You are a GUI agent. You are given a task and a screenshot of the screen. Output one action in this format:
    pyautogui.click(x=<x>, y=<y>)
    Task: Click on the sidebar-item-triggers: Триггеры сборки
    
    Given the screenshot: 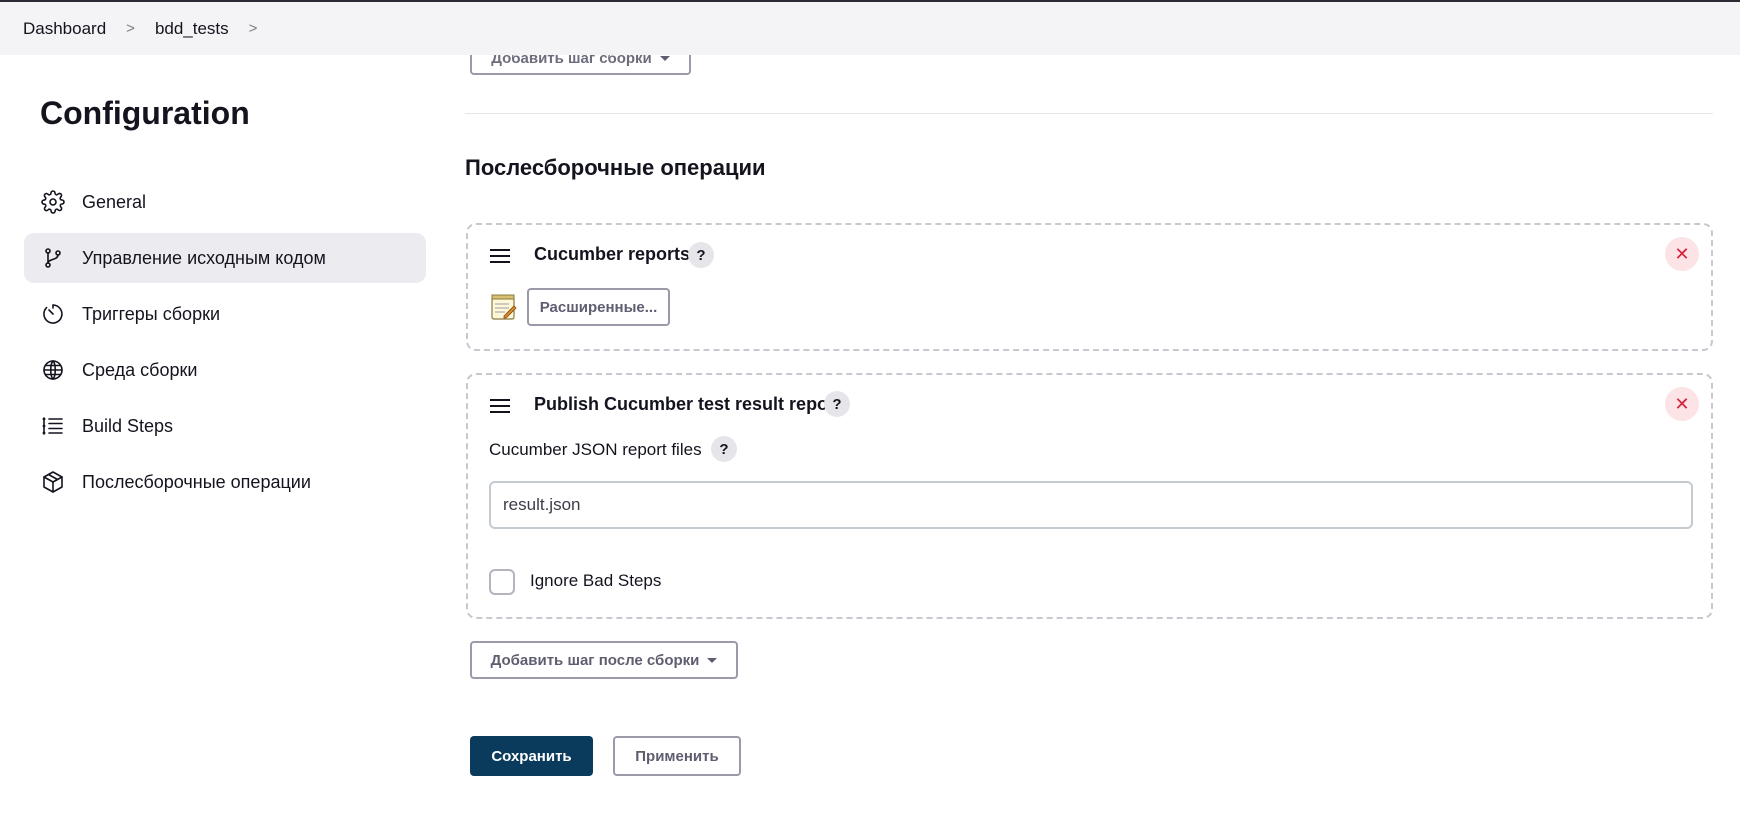 What is the action you would take?
    pyautogui.click(x=225, y=314)
    